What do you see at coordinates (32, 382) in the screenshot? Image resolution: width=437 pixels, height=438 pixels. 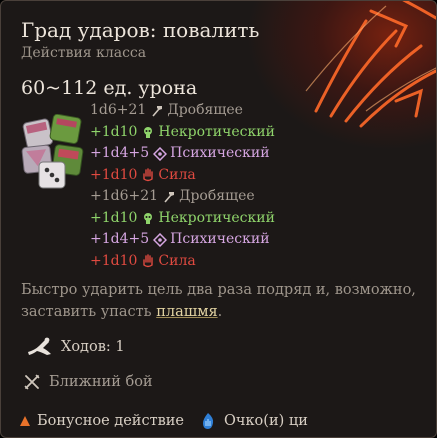 I see `crossed-swords-icon` at bounding box center [32, 382].